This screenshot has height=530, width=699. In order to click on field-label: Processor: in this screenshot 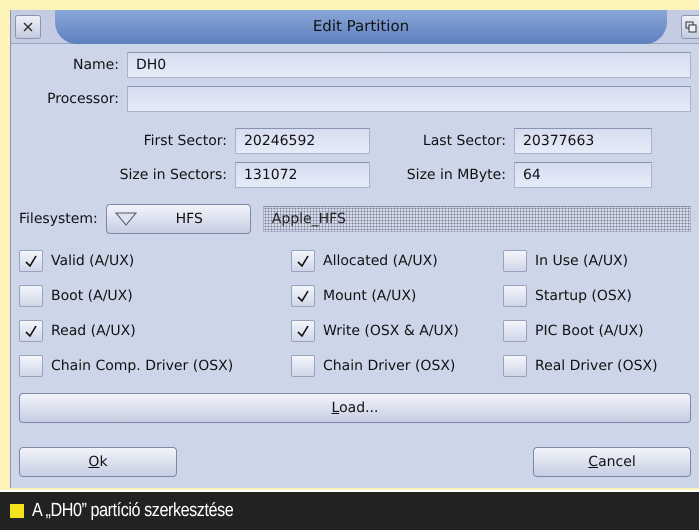, I will do `click(82, 99)`.